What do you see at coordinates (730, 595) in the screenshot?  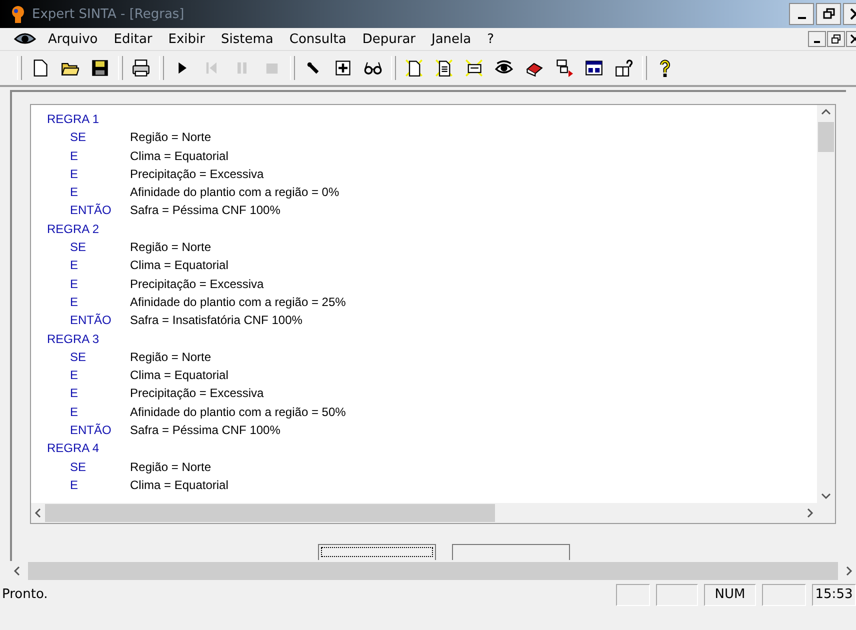 I see `status-panel: NUM` at bounding box center [730, 595].